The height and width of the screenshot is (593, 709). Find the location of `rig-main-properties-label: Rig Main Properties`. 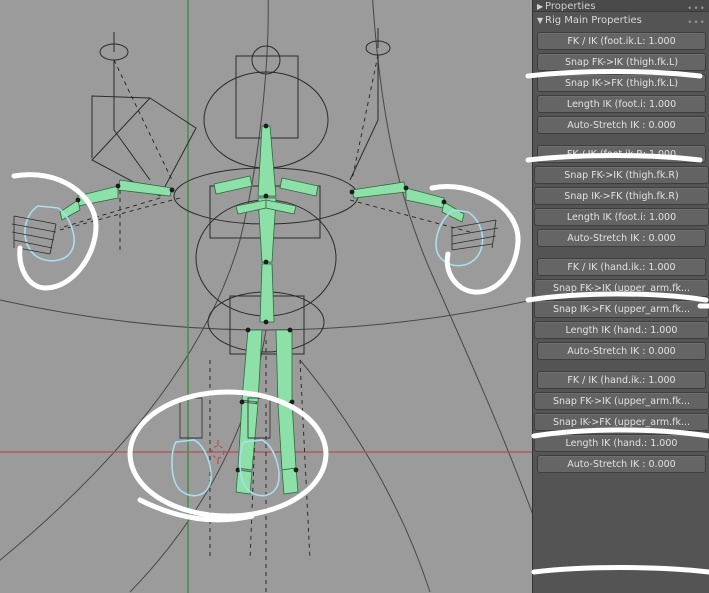

rig-main-properties-label: Rig Main Properties is located at coordinates (593, 20).